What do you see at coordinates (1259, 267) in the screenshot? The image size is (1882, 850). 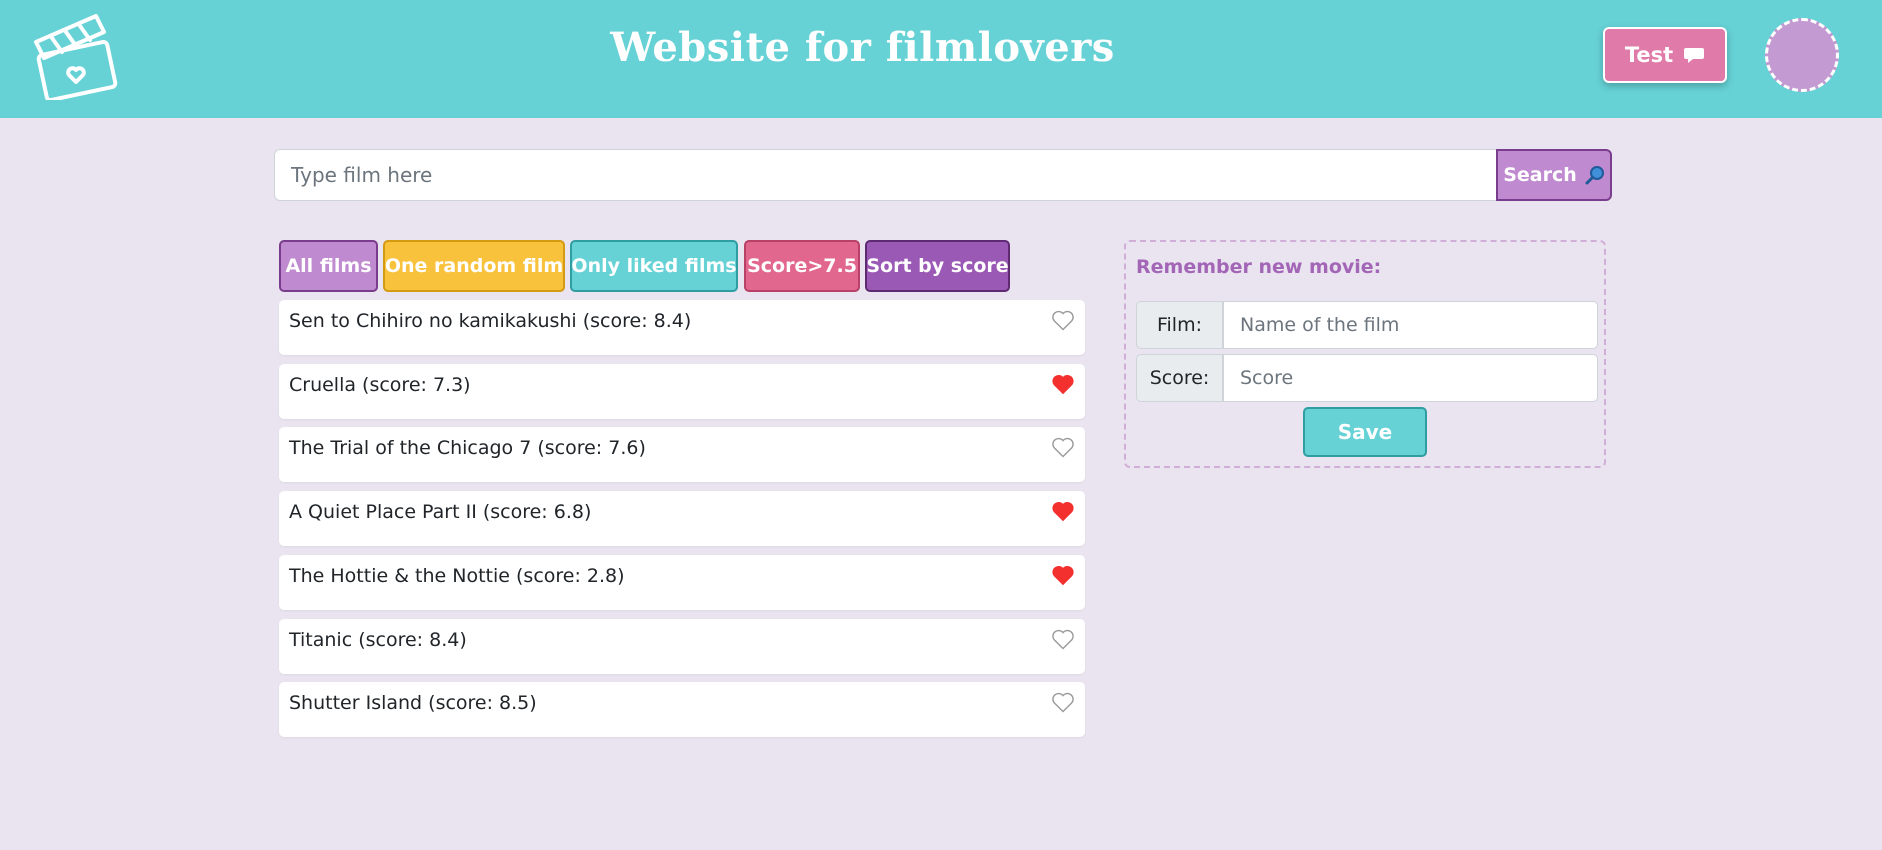 I see `panel-title: Remember new movie:` at bounding box center [1259, 267].